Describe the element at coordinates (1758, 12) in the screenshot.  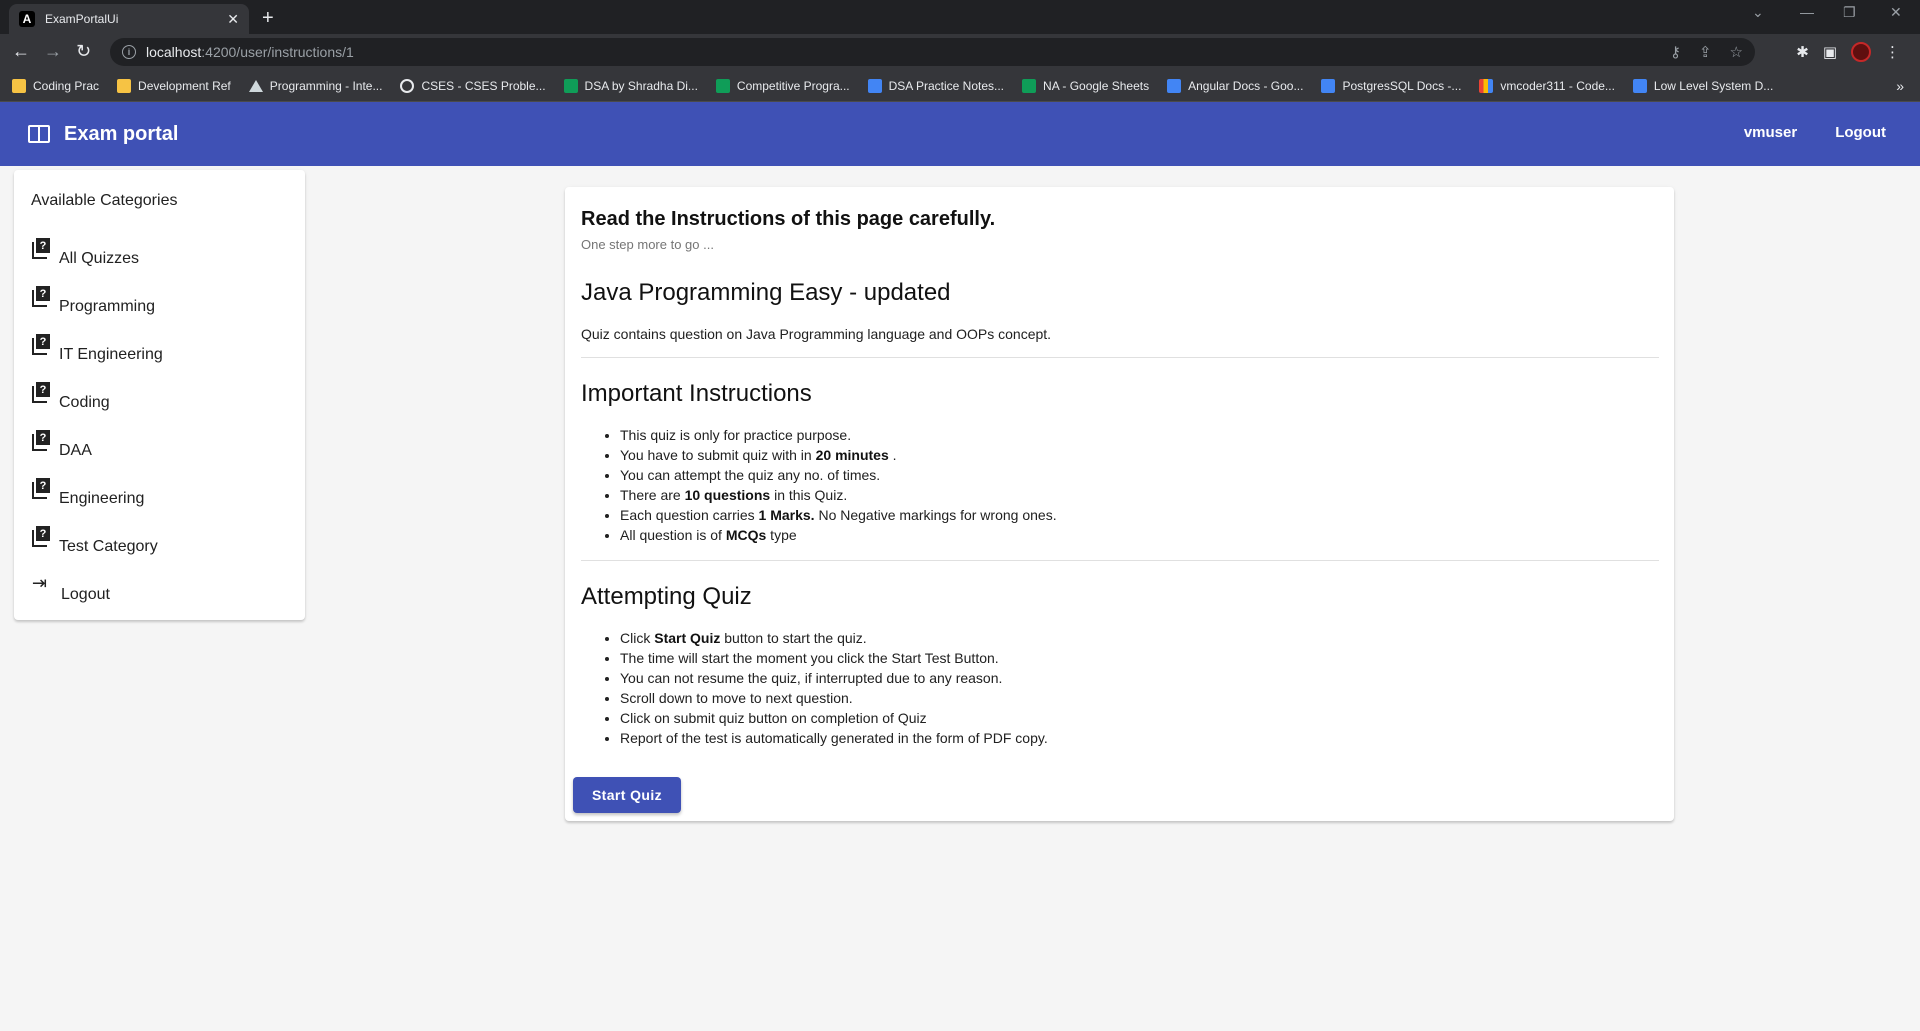
I see `tab-search-icon: ⌄` at that location.